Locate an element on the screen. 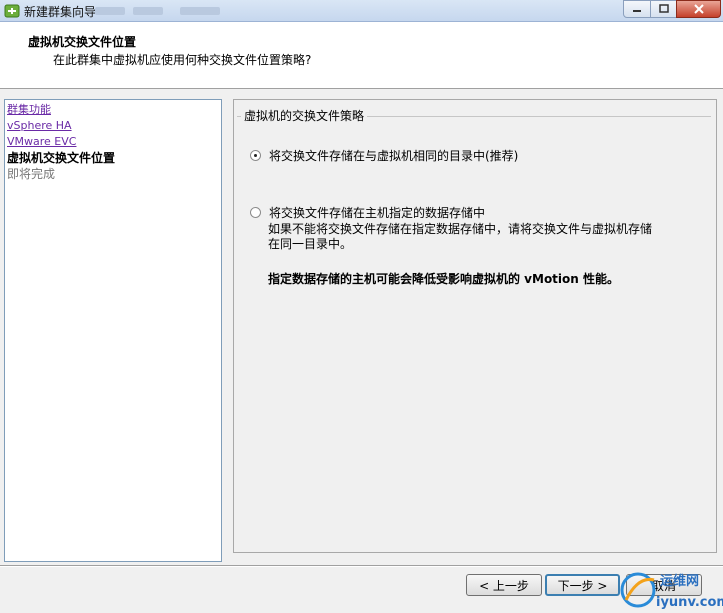 This screenshot has height=613, width=723. app-icon is located at coordinates (12, 11).